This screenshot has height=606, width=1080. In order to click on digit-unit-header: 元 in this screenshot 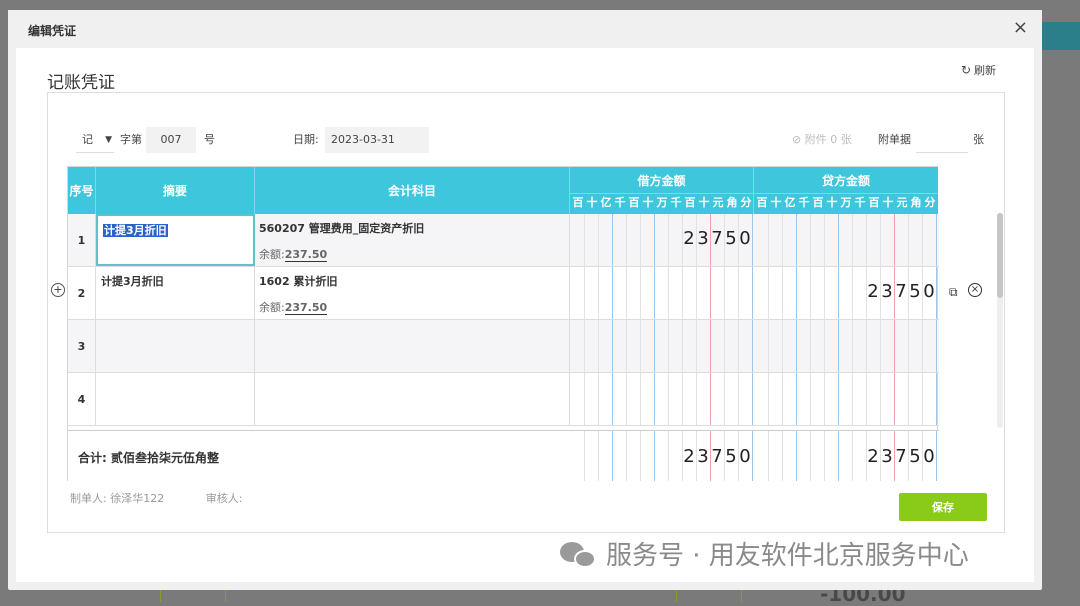, I will do `click(902, 202)`.